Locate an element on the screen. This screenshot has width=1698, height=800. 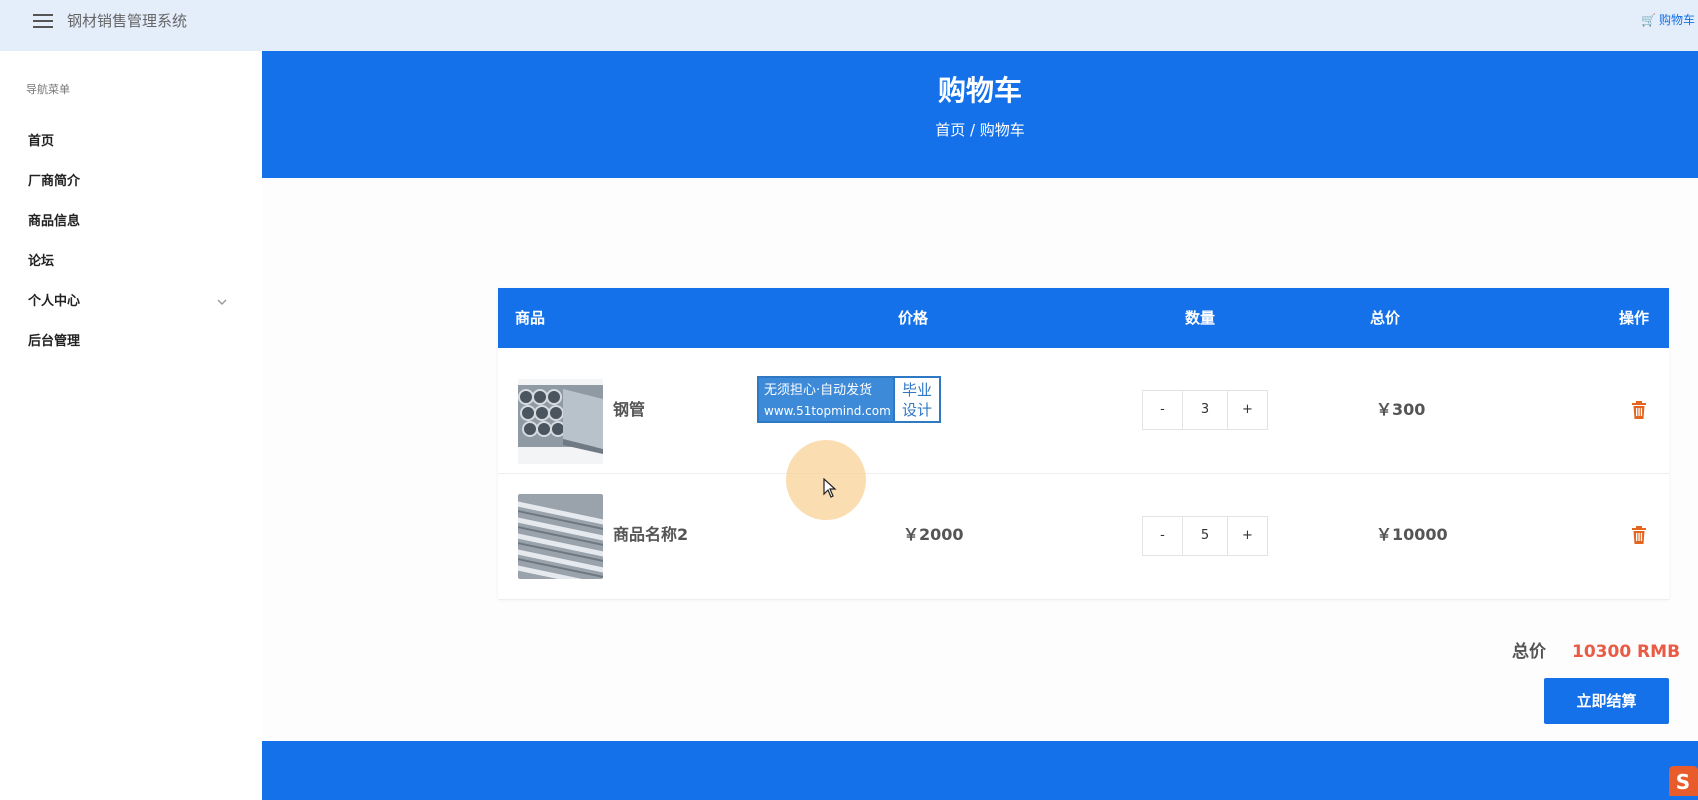
table-row: 钢管 - + ￥300 is located at coordinates (1083, 411).